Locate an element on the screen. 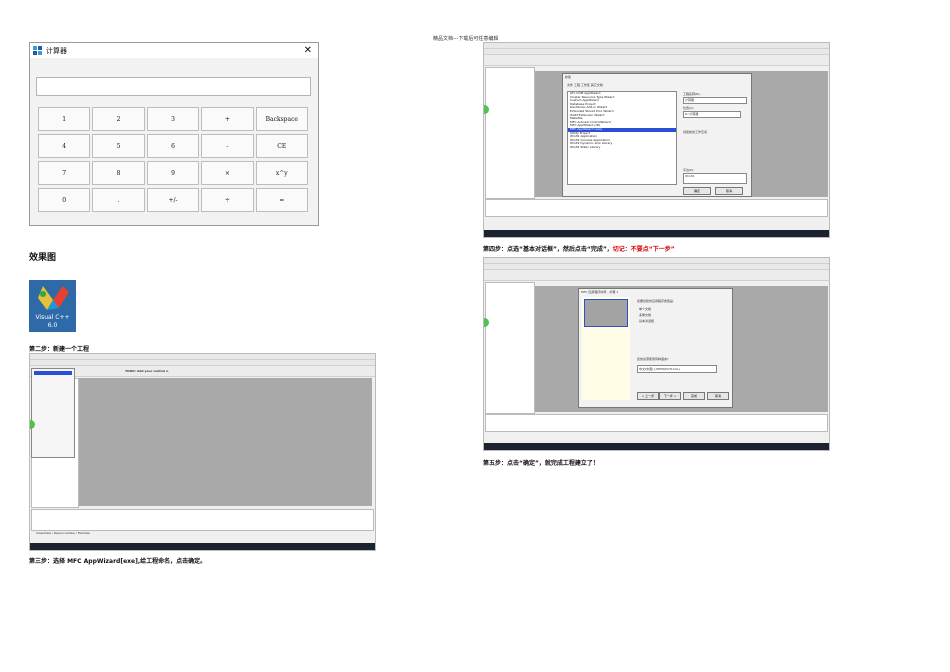 Image resolution: width=950 pixels, height=672 pixels. file-menu-dropdown is located at coordinates (53, 413).